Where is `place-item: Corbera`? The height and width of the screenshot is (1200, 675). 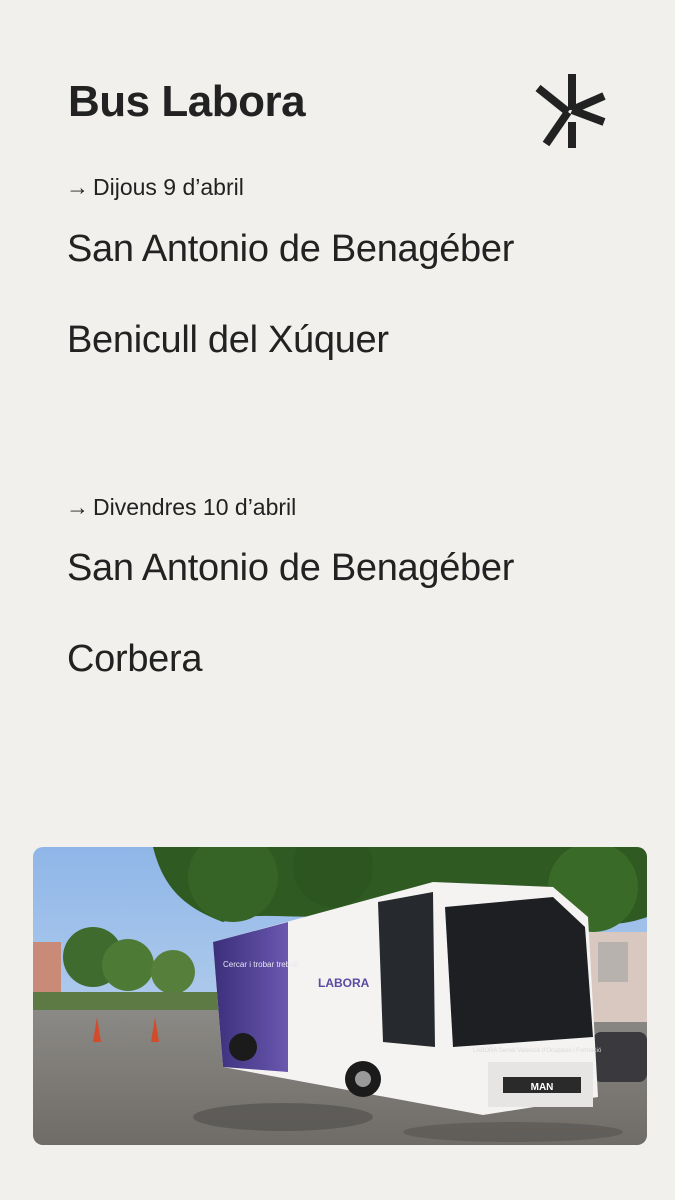
place-item: Corbera is located at coordinates (135, 659).